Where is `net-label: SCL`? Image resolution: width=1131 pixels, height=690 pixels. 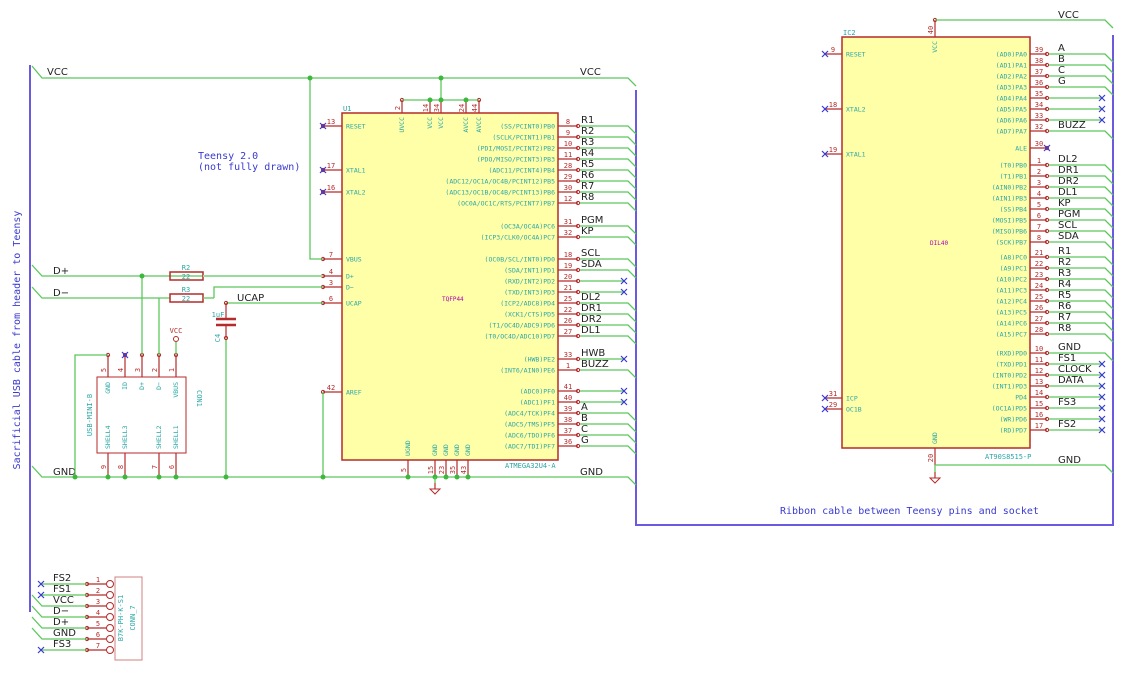 net-label: SCL is located at coordinates (590, 253).